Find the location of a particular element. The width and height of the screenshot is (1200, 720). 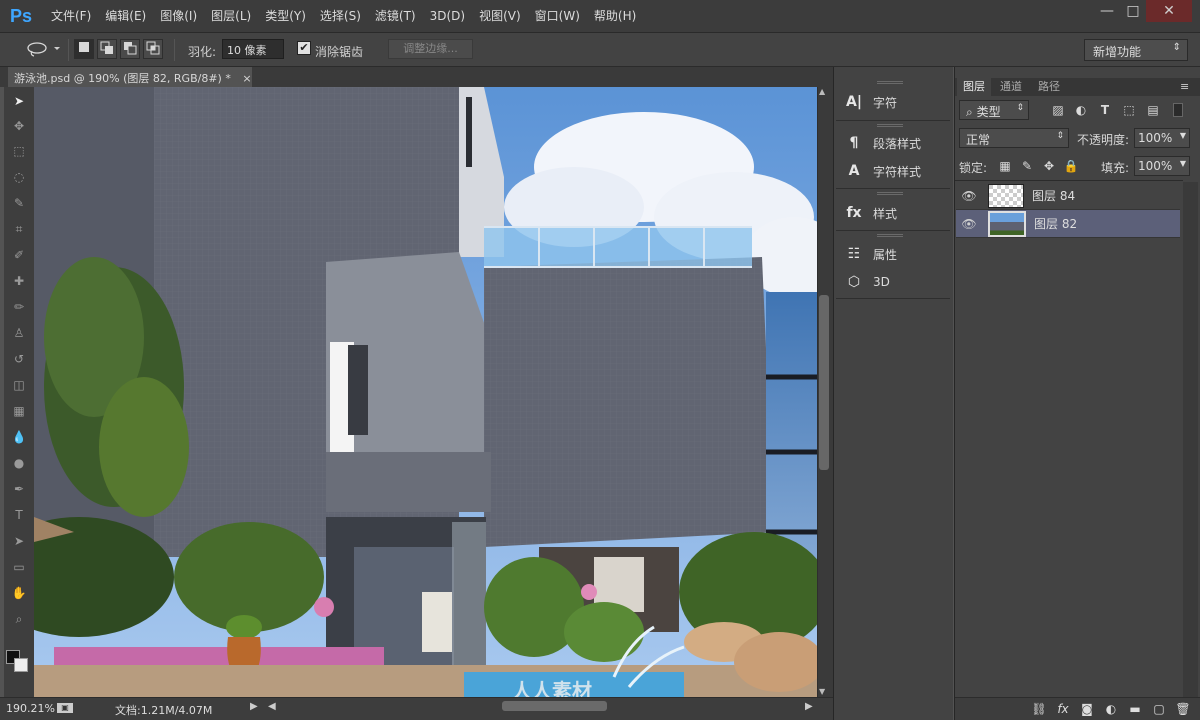

dodge-tool-icon: ● is located at coordinates (19, 463).